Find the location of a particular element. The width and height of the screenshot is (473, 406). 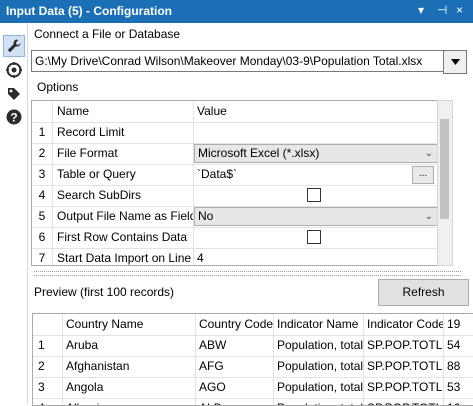

country-code-cell: ALB is located at coordinates (235, 401).